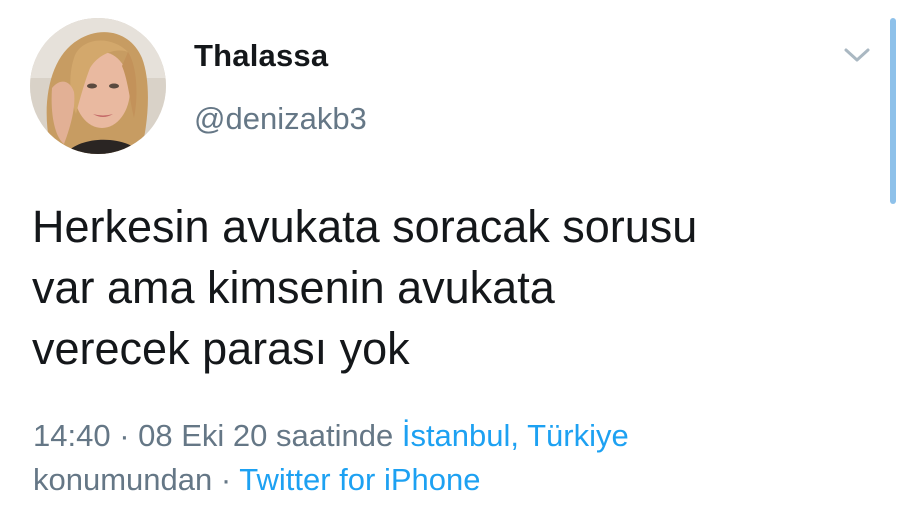  What do you see at coordinates (515, 435) in the screenshot?
I see `location-link: İstanbul, Türkiye` at bounding box center [515, 435].